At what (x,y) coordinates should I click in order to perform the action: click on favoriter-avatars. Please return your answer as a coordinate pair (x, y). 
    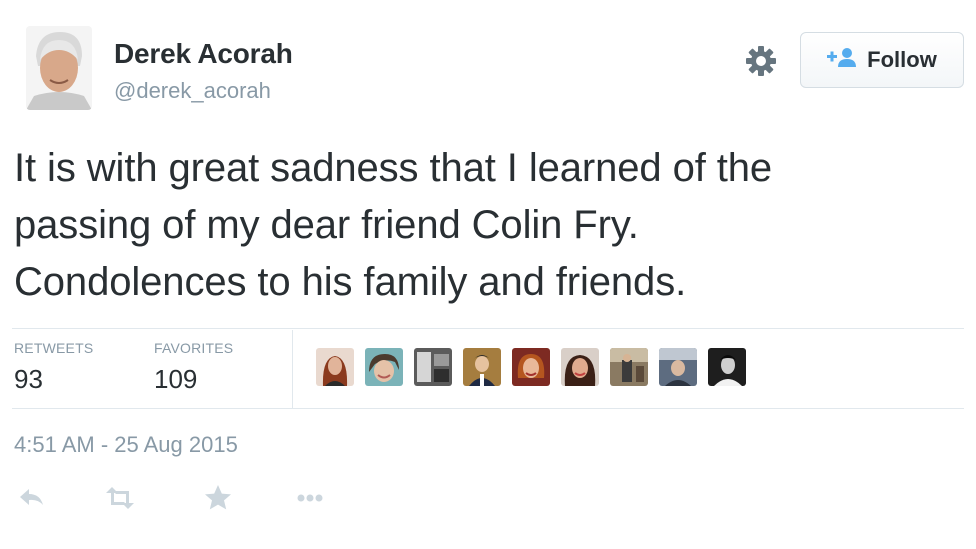
    Looking at the image, I should click on (531, 367).